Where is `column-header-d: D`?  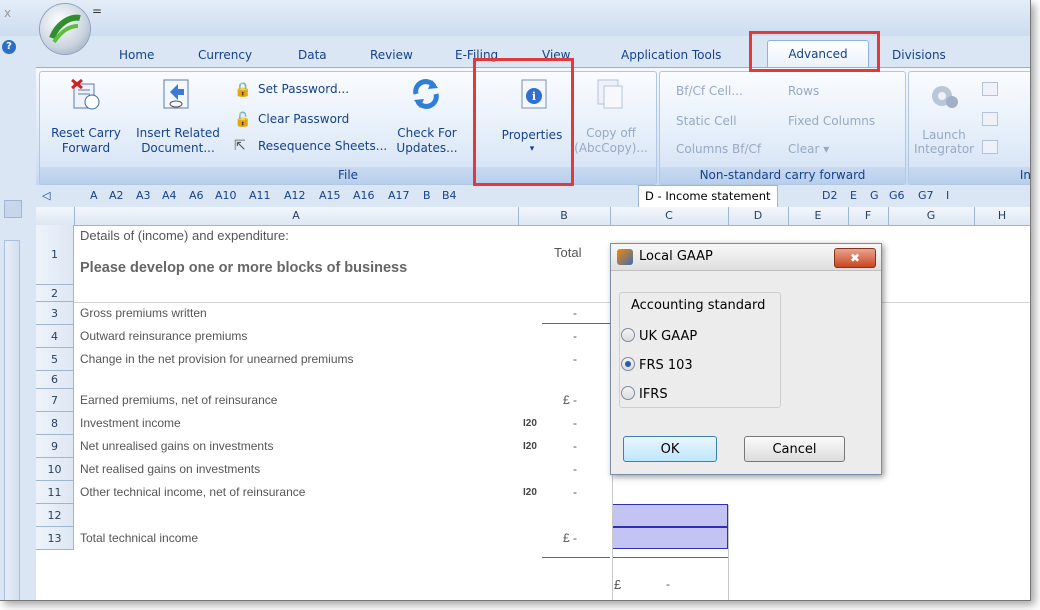 column-header-d: D is located at coordinates (758, 216).